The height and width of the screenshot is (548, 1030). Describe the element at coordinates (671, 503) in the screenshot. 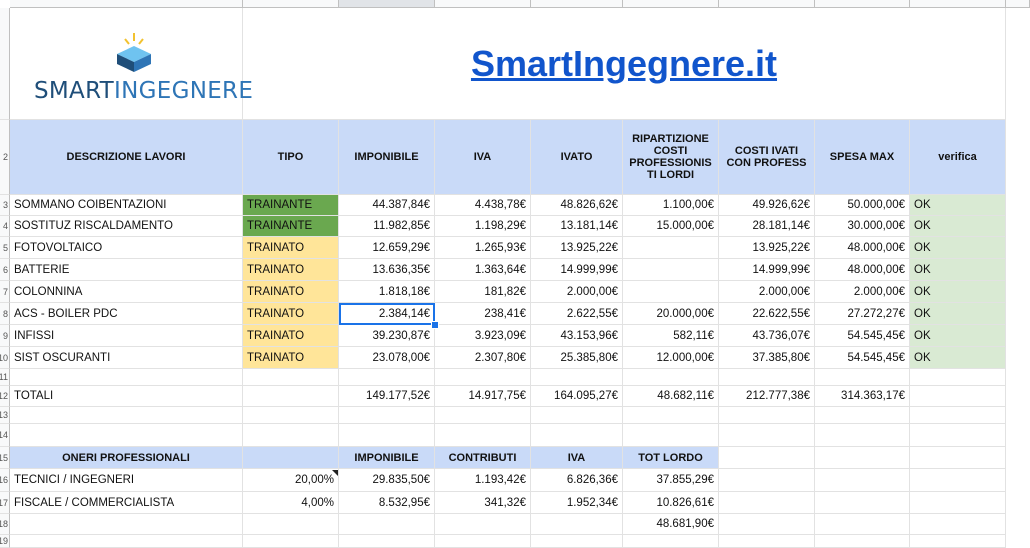

I see `oneri-cell: 10.826,61€` at that location.